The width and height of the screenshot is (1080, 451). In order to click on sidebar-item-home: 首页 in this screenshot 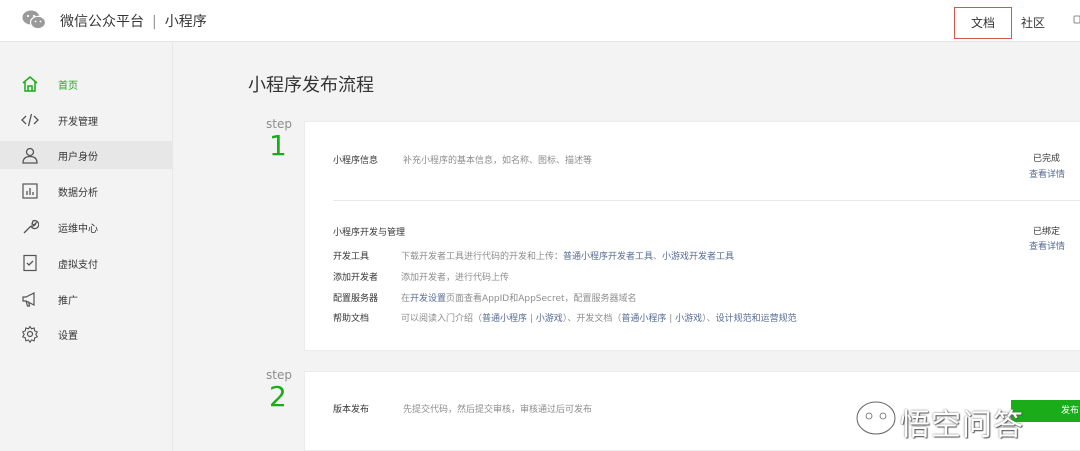, I will do `click(86, 84)`.